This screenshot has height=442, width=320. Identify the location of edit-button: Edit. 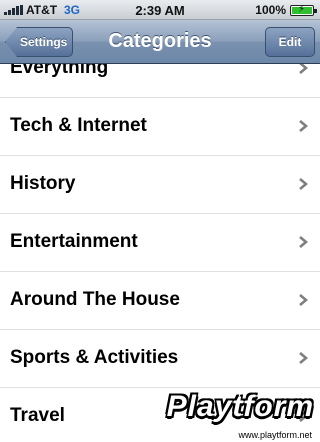
(290, 42).